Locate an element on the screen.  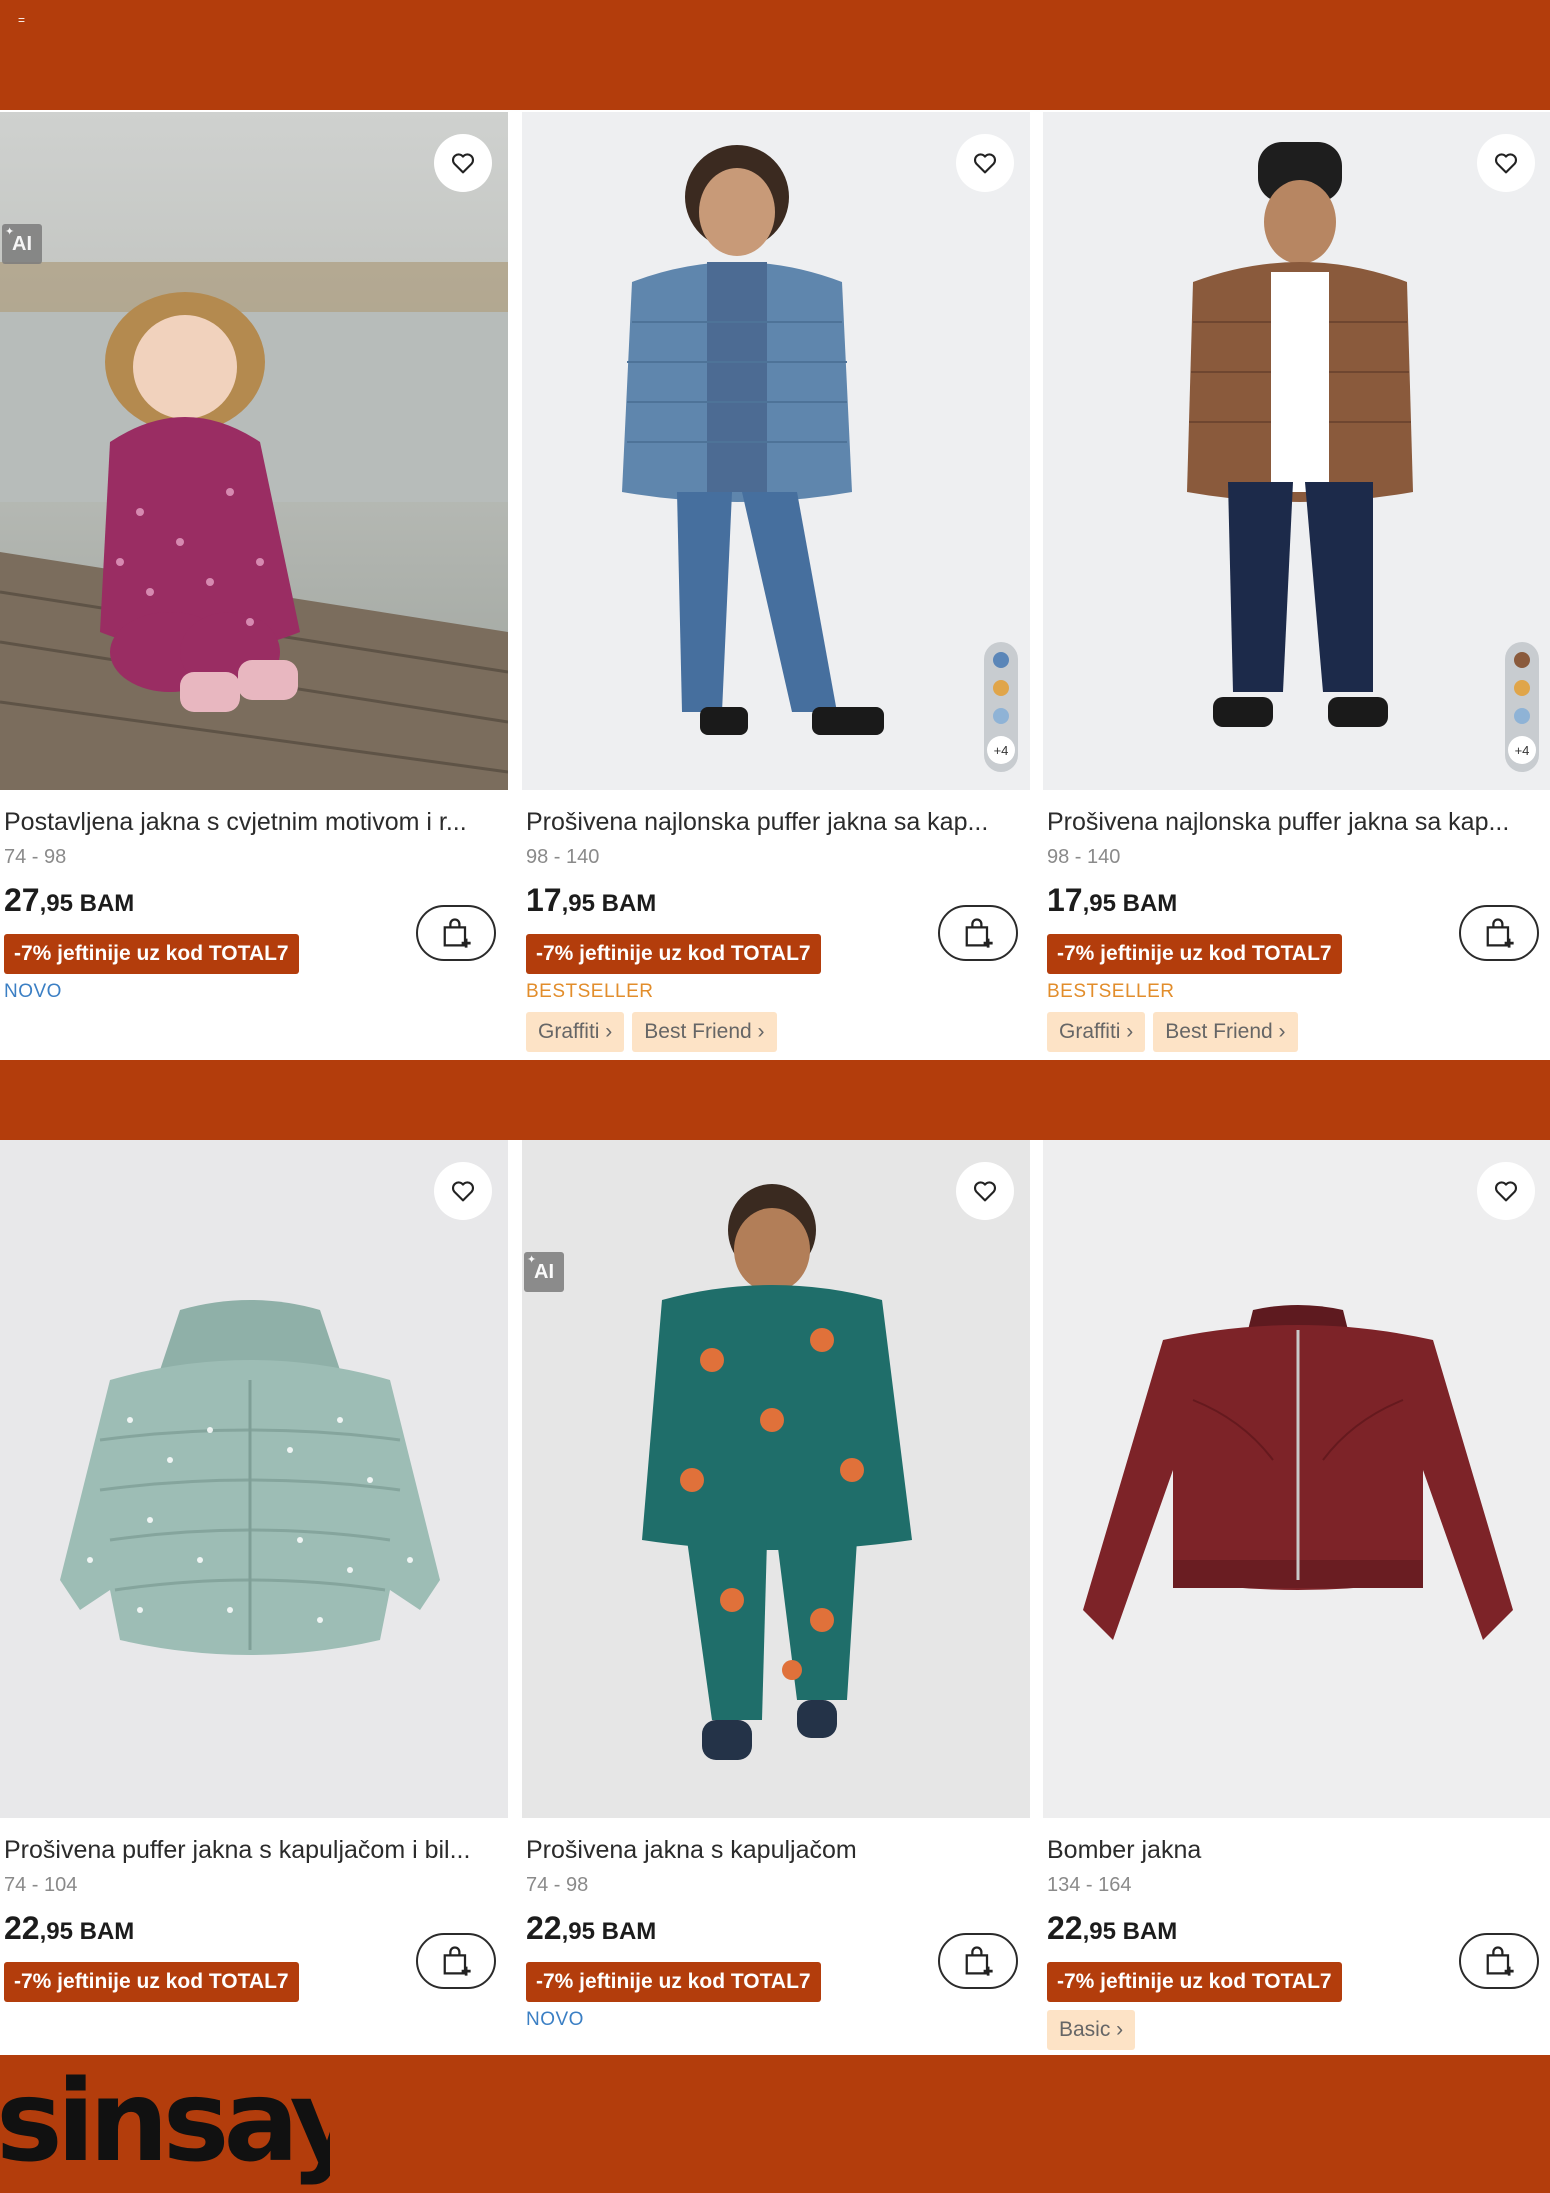
product-photo-mint-puffer-jacket is located at coordinates (254, 1479).